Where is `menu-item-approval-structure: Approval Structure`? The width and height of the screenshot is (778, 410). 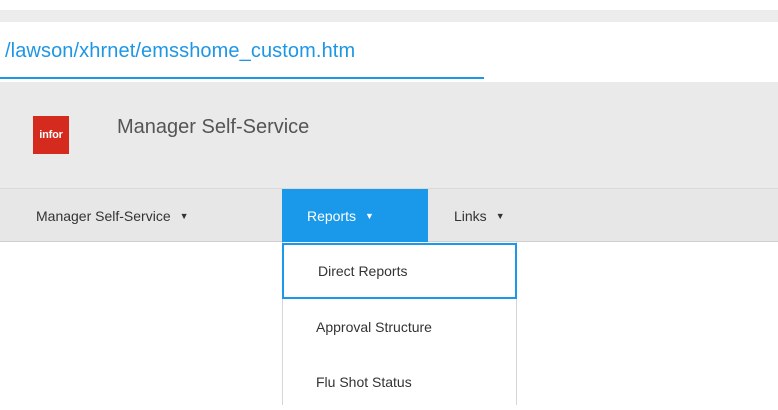 menu-item-approval-structure: Approval Structure is located at coordinates (399, 327).